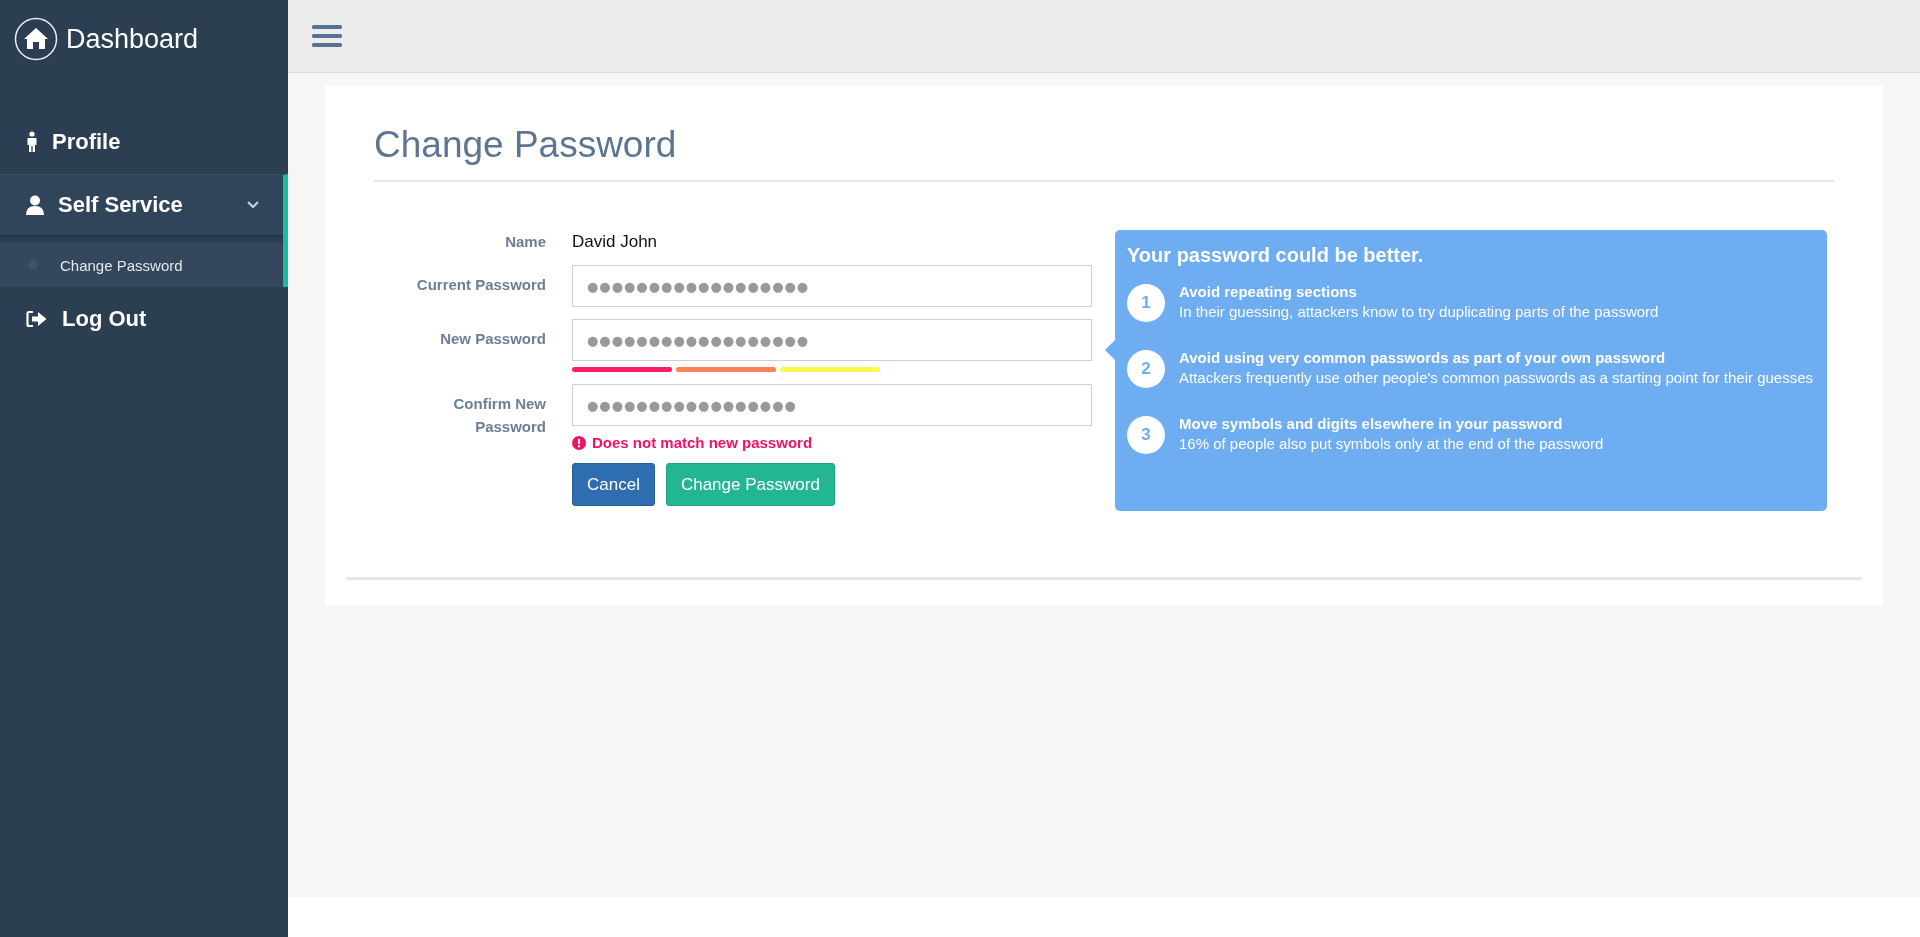 This screenshot has width=1920, height=937. I want to click on menu-icon, so click(327, 36).